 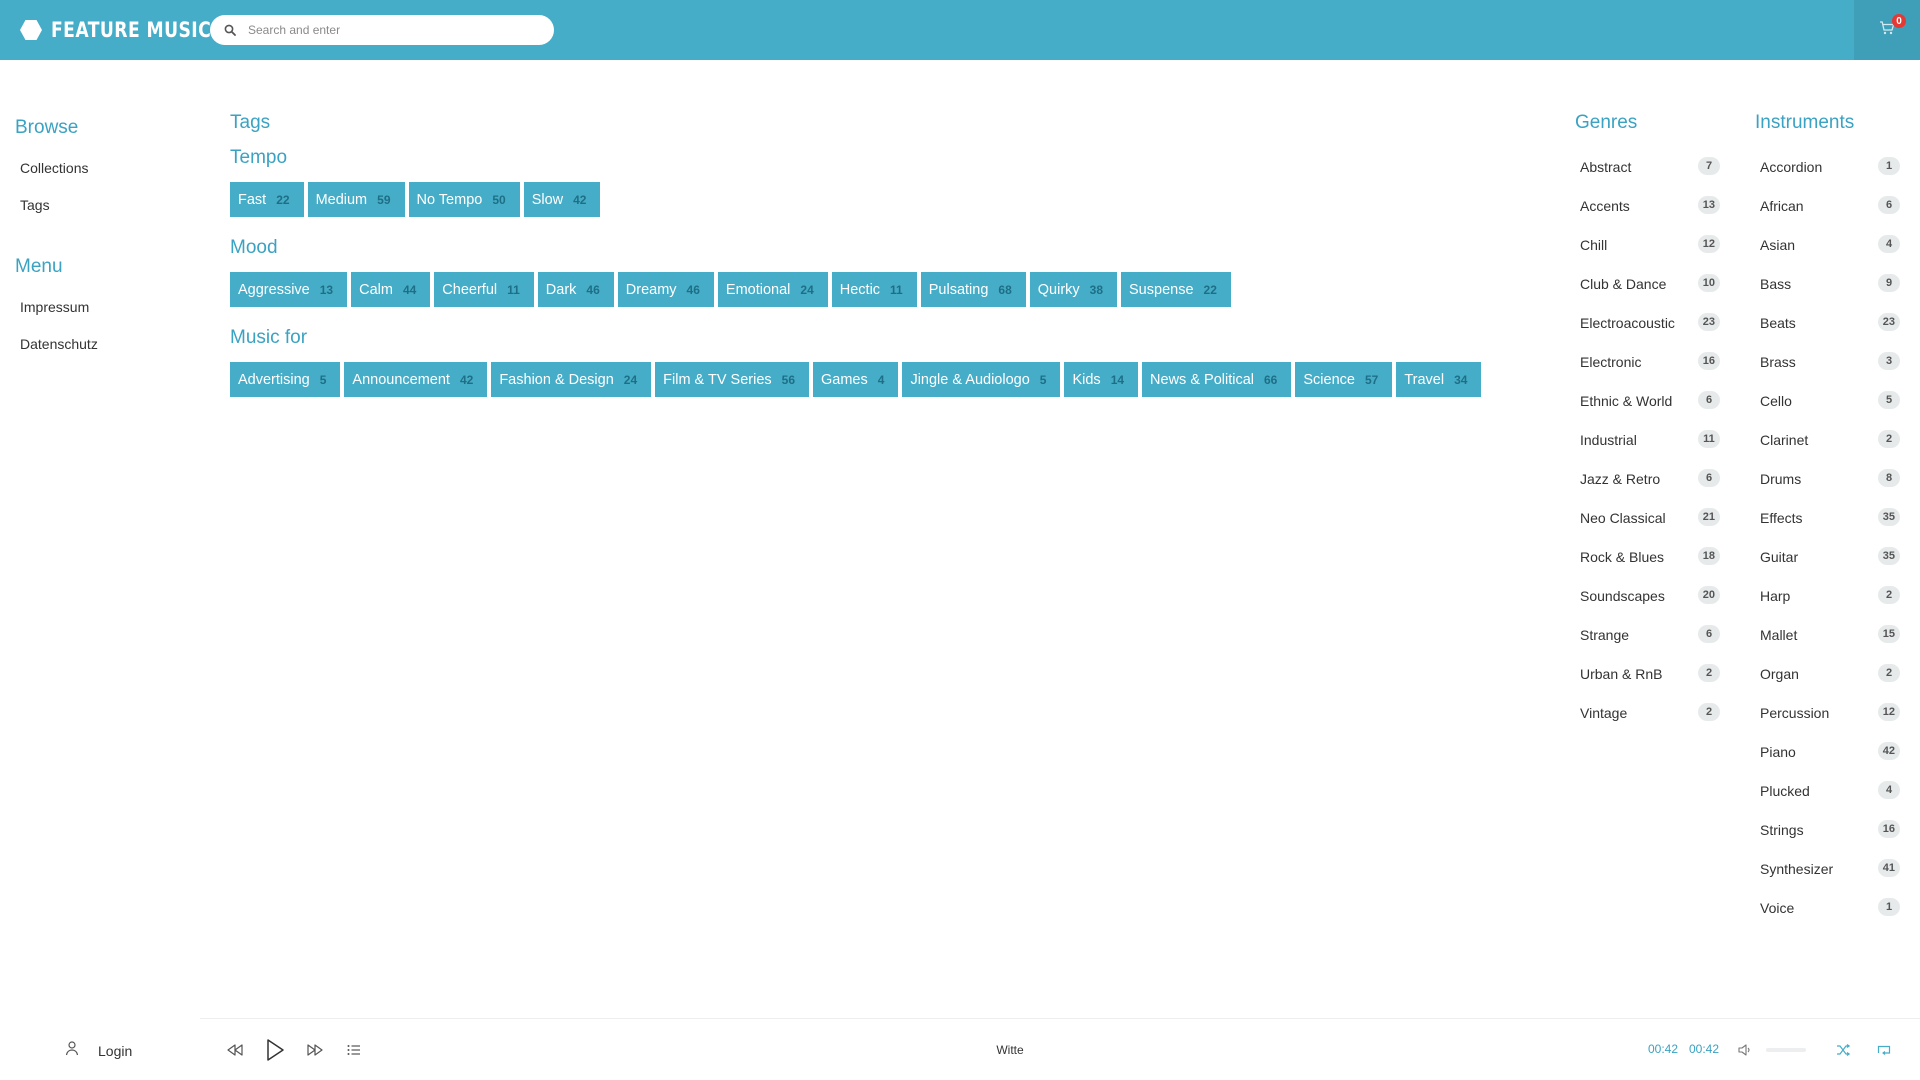 I want to click on instrument-item: Piano, so click(x=1778, y=752).